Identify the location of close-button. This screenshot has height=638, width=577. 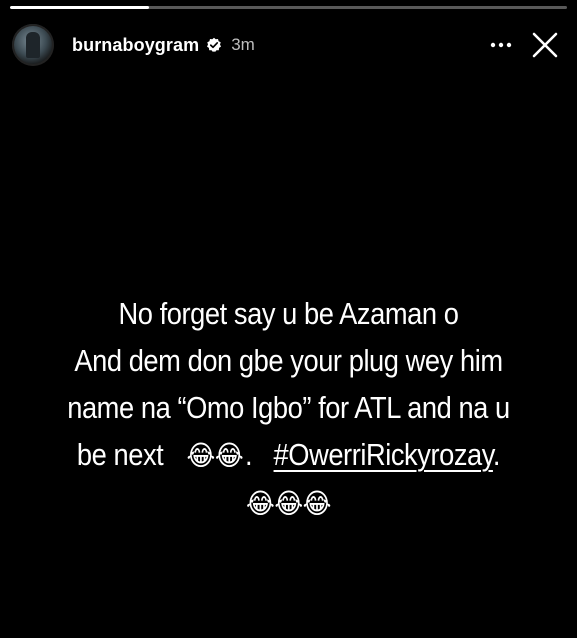
(545, 45).